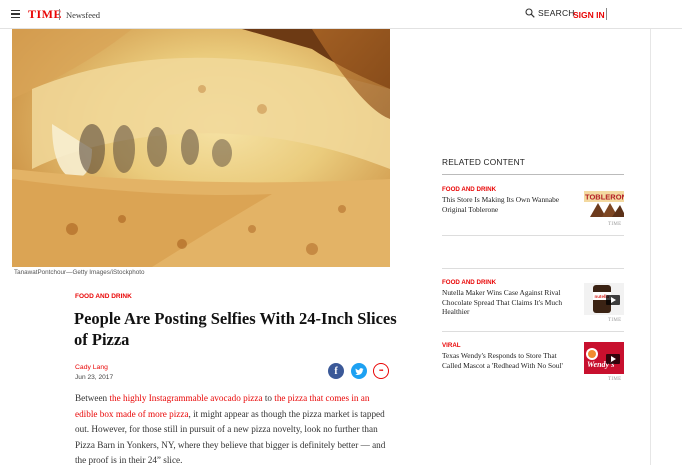 This screenshot has height=465, width=682. What do you see at coordinates (83, 15) in the screenshot?
I see `section-name: Newsfeed` at bounding box center [83, 15].